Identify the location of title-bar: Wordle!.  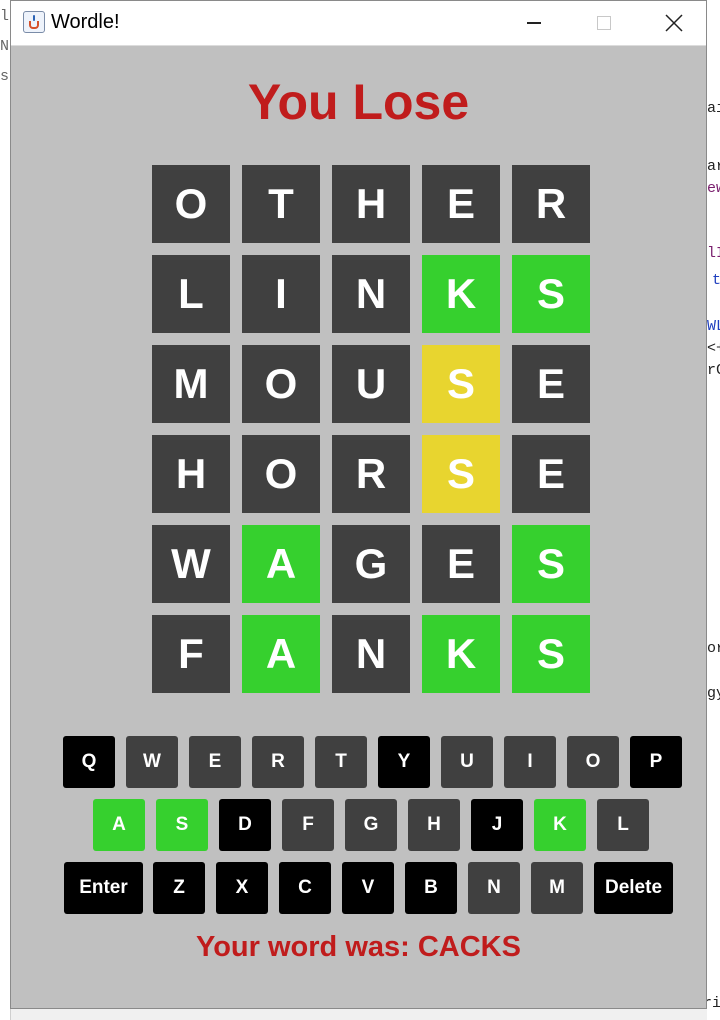
(358, 23).